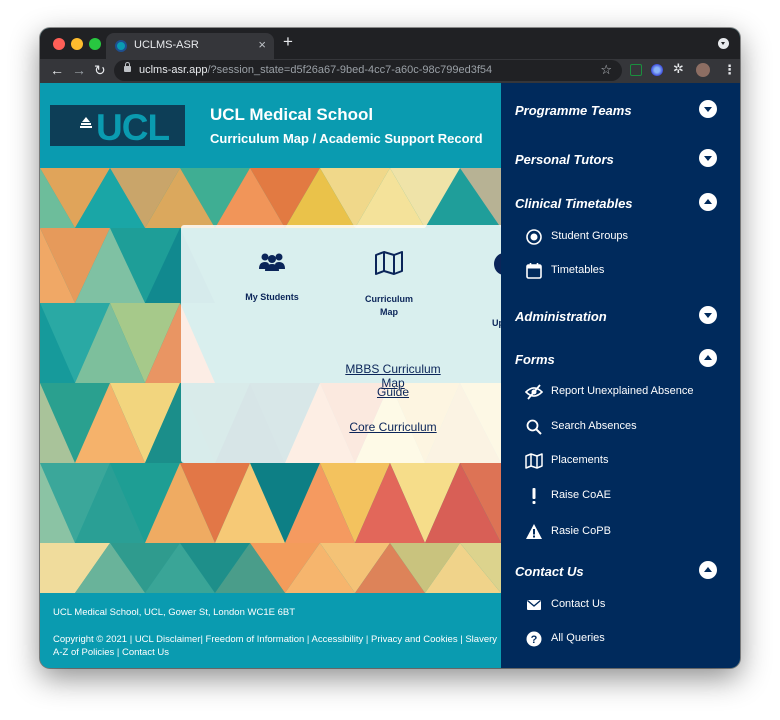 The height and width of the screenshot is (720, 780). I want to click on sidebar-item-label: Placements, so click(580, 460).